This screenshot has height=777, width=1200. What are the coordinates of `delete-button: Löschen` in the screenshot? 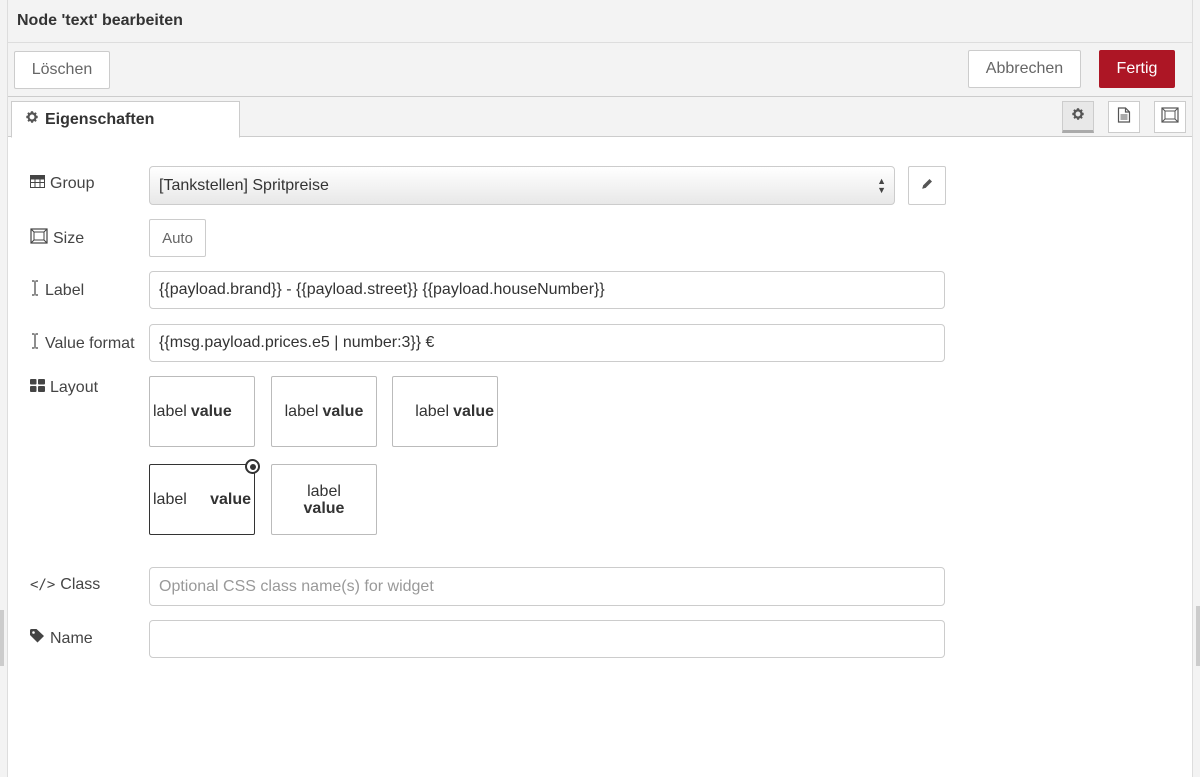 It's located at (62, 70).